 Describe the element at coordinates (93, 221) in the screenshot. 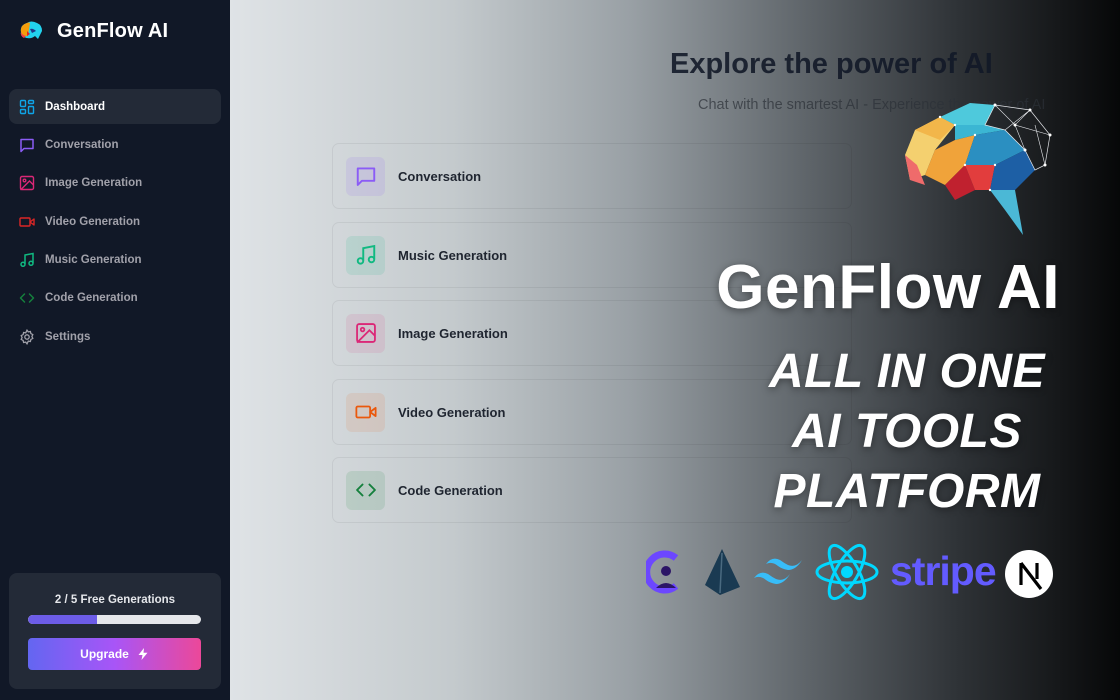

I see `sidebar-item-label: Video Generation` at that location.